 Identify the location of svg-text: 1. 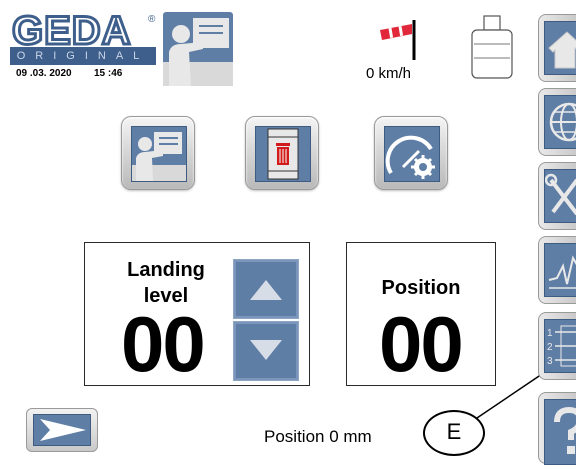
(550, 333).